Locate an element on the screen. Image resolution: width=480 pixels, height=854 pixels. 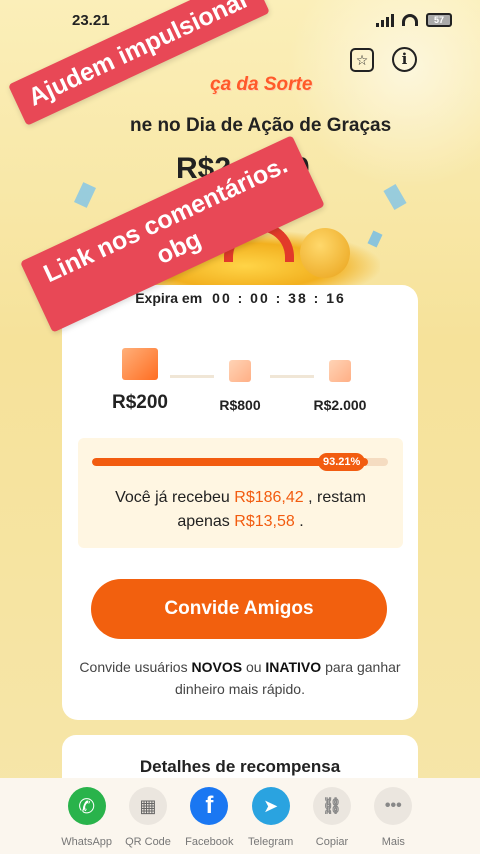
more-icon: ••• is located at coordinates (393, 806).